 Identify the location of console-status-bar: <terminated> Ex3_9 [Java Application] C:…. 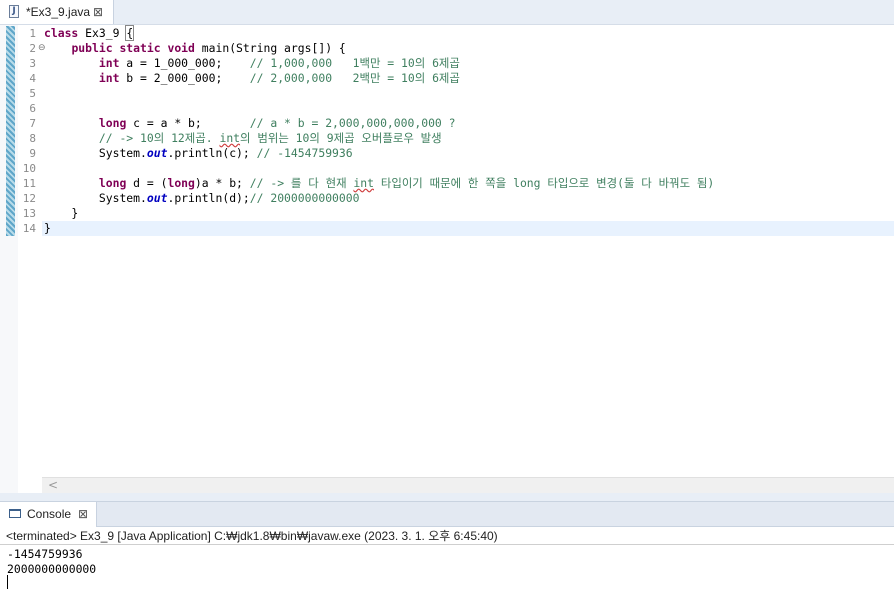
(447, 536).